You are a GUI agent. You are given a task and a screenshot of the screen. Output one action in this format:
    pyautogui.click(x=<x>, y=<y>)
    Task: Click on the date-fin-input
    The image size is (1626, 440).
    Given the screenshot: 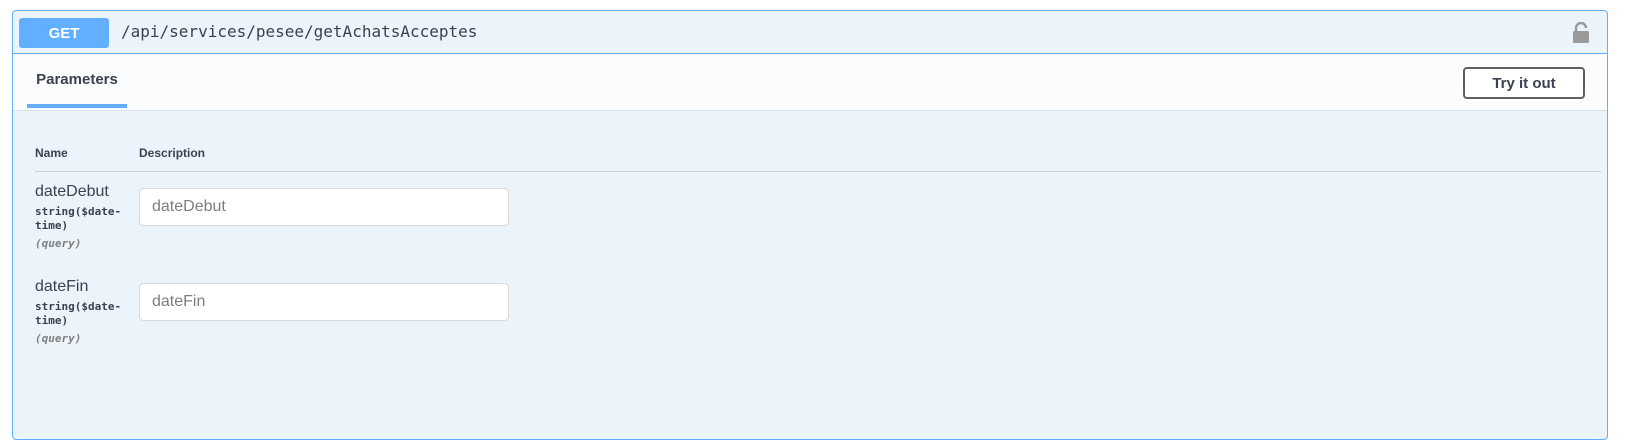 What is the action you would take?
    pyautogui.click(x=324, y=302)
    